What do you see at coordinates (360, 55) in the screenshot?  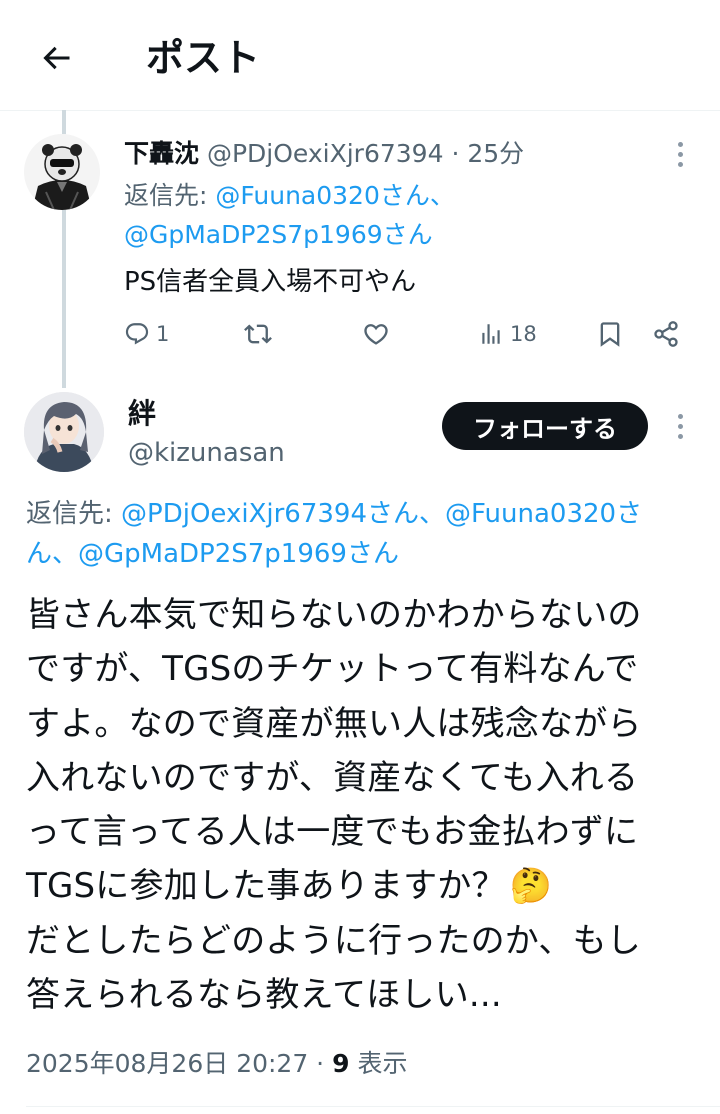 I see `top-bar: ポスト` at bounding box center [360, 55].